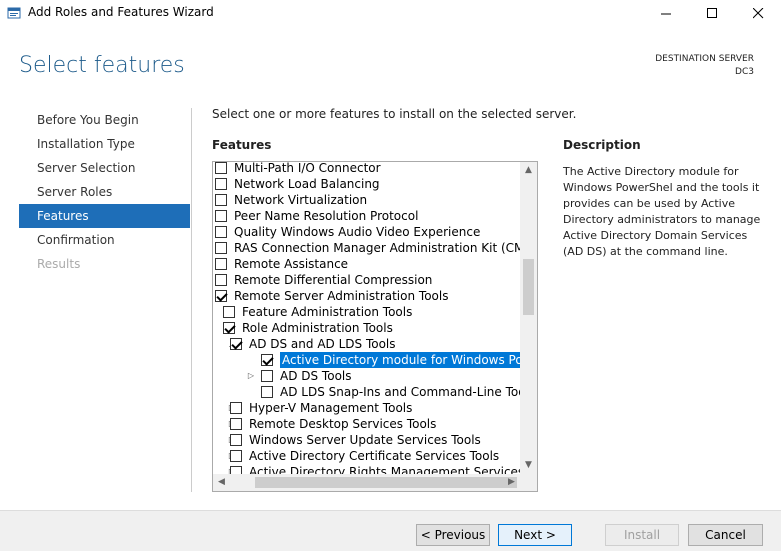  Describe the element at coordinates (104, 120) in the screenshot. I see `nav-item-before-you-begin: Before You Begin` at that location.